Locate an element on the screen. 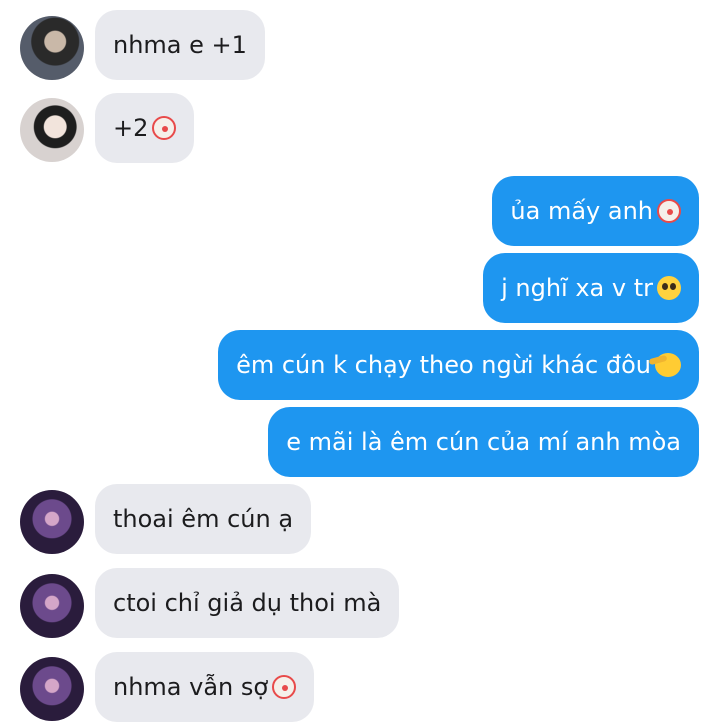  incoming-message: +2 is located at coordinates (145, 128).